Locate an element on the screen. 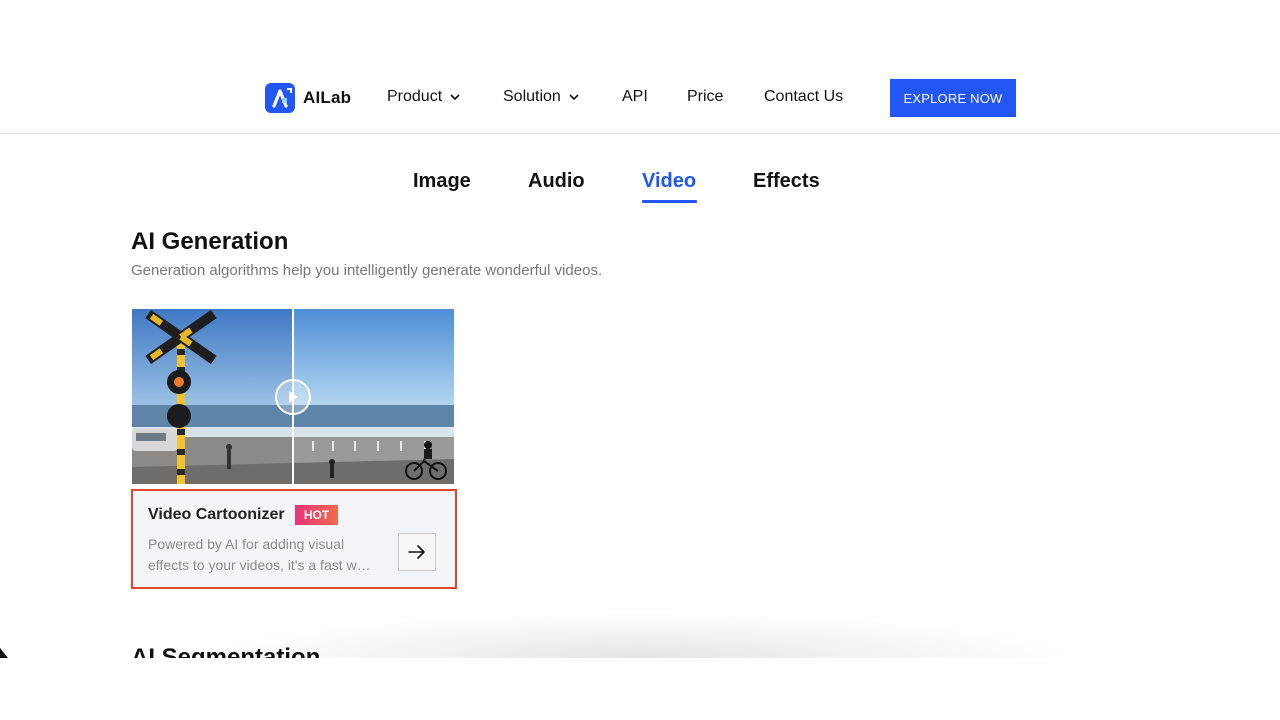 The image size is (1280, 720). brand-logo: AILab is located at coordinates (308, 98).